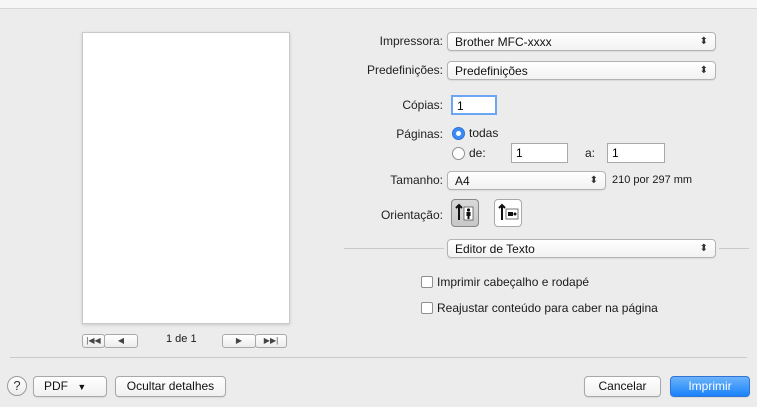  Describe the element at coordinates (491, 70) in the screenshot. I see `presets-value: Predefinições` at that location.